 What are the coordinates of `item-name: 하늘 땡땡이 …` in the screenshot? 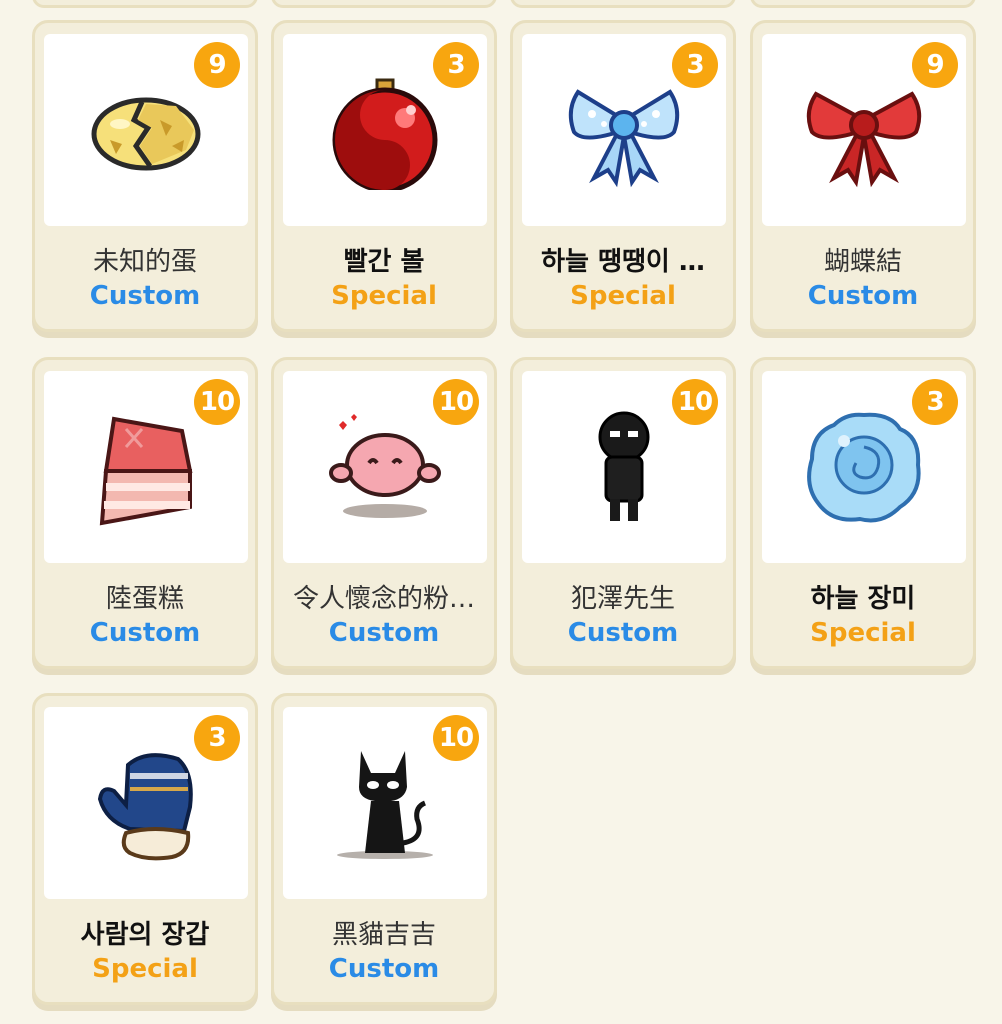 It's located at (623, 262).